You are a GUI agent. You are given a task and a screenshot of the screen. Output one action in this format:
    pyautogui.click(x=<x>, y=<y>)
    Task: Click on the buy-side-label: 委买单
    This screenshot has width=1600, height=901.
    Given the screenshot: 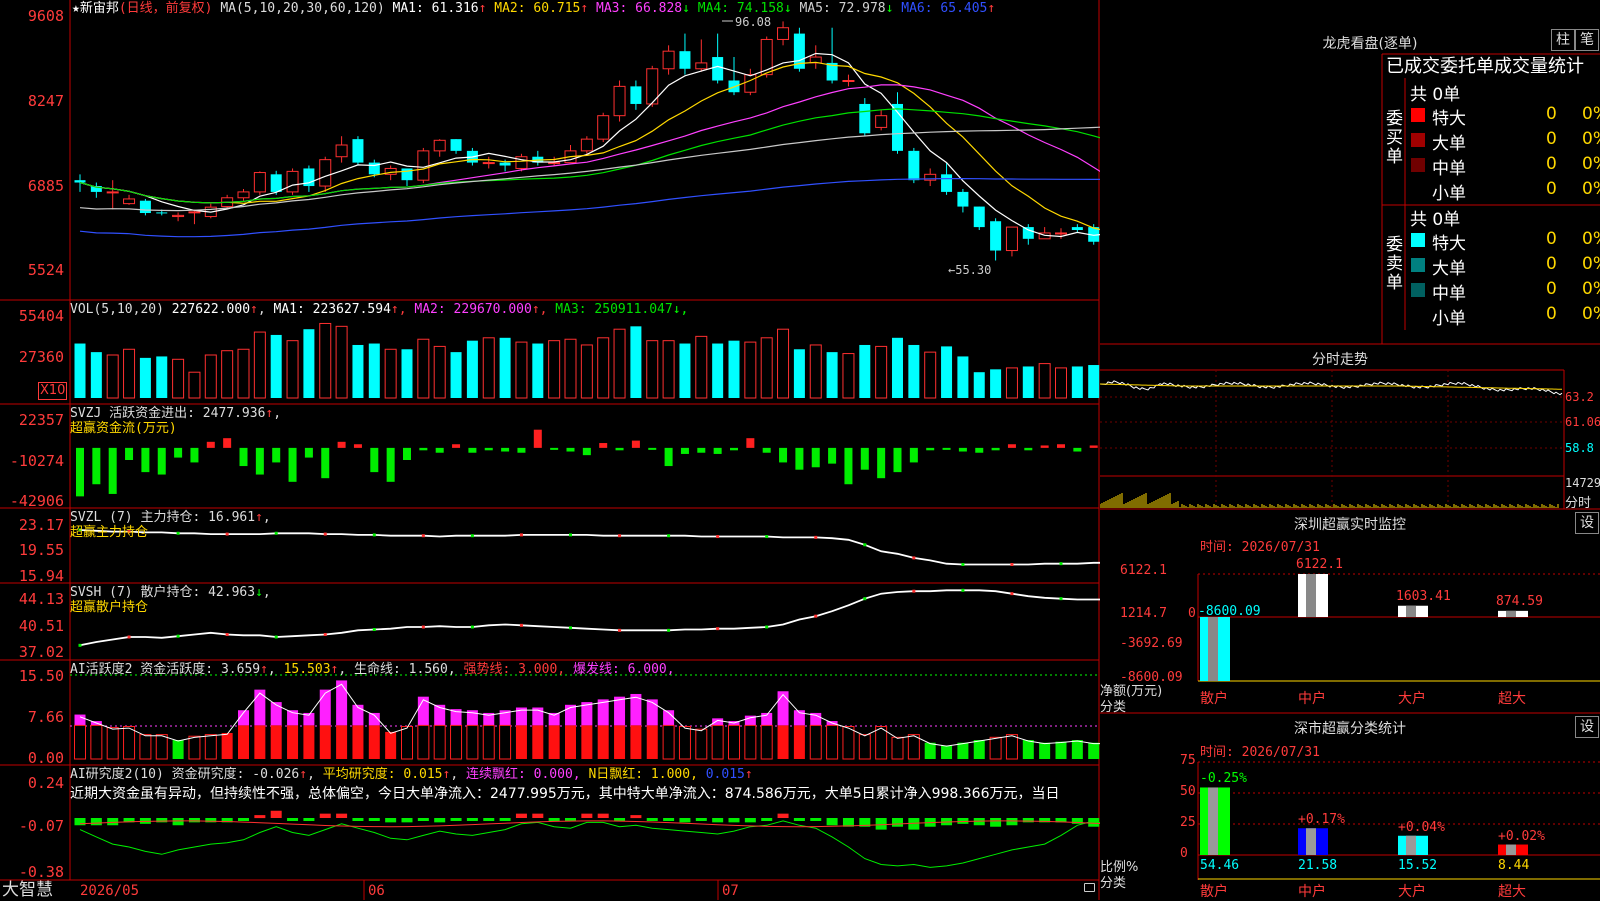 What is the action you would take?
    pyautogui.click(x=1394, y=138)
    